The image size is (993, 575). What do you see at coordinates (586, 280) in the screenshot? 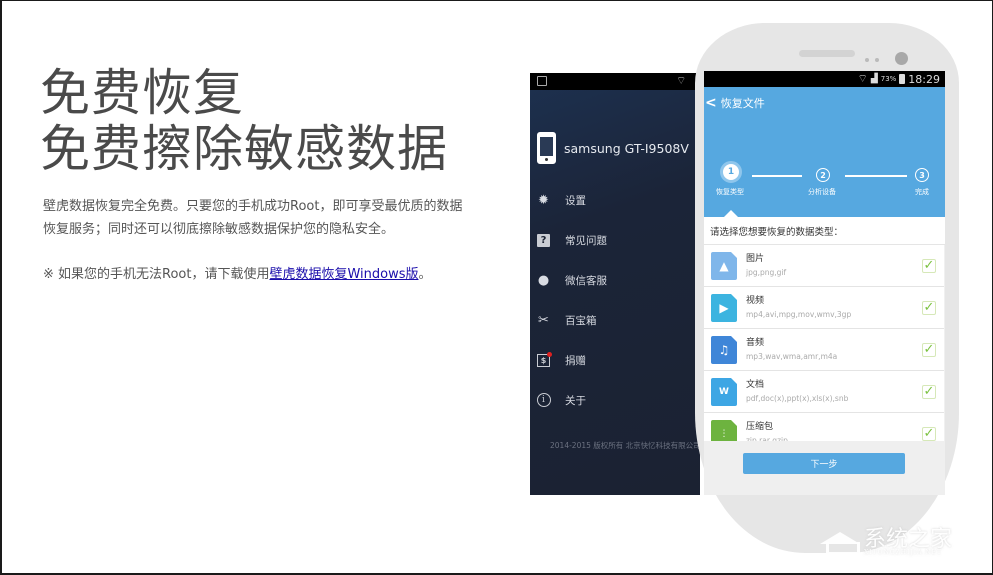
I see `menu-label: 微信客服` at bounding box center [586, 280].